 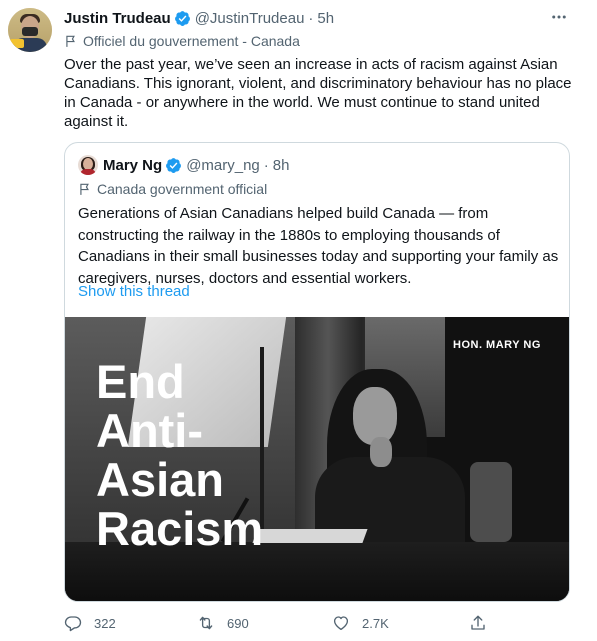 I want to click on image-title-line: End, so click(x=140, y=381).